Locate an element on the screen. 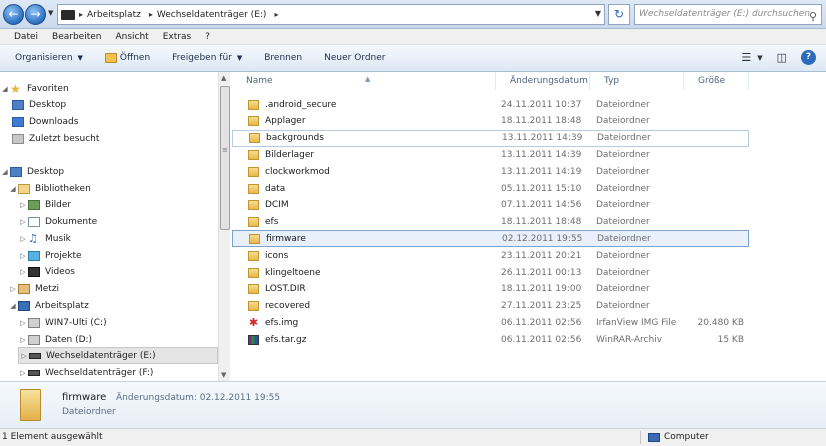 This screenshot has height=446, width=826. help-icon: ? is located at coordinates (808, 57).